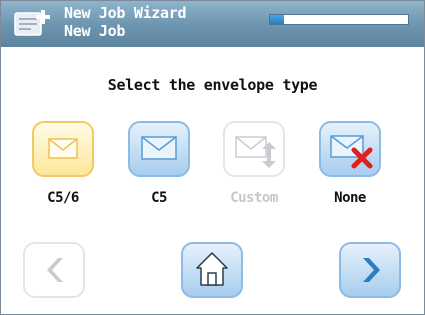  I want to click on option-none-button, so click(350, 149).